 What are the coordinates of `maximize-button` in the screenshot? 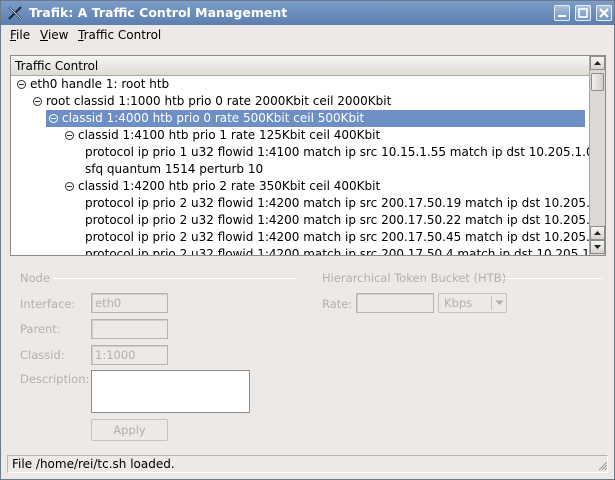 It's located at (583, 13).